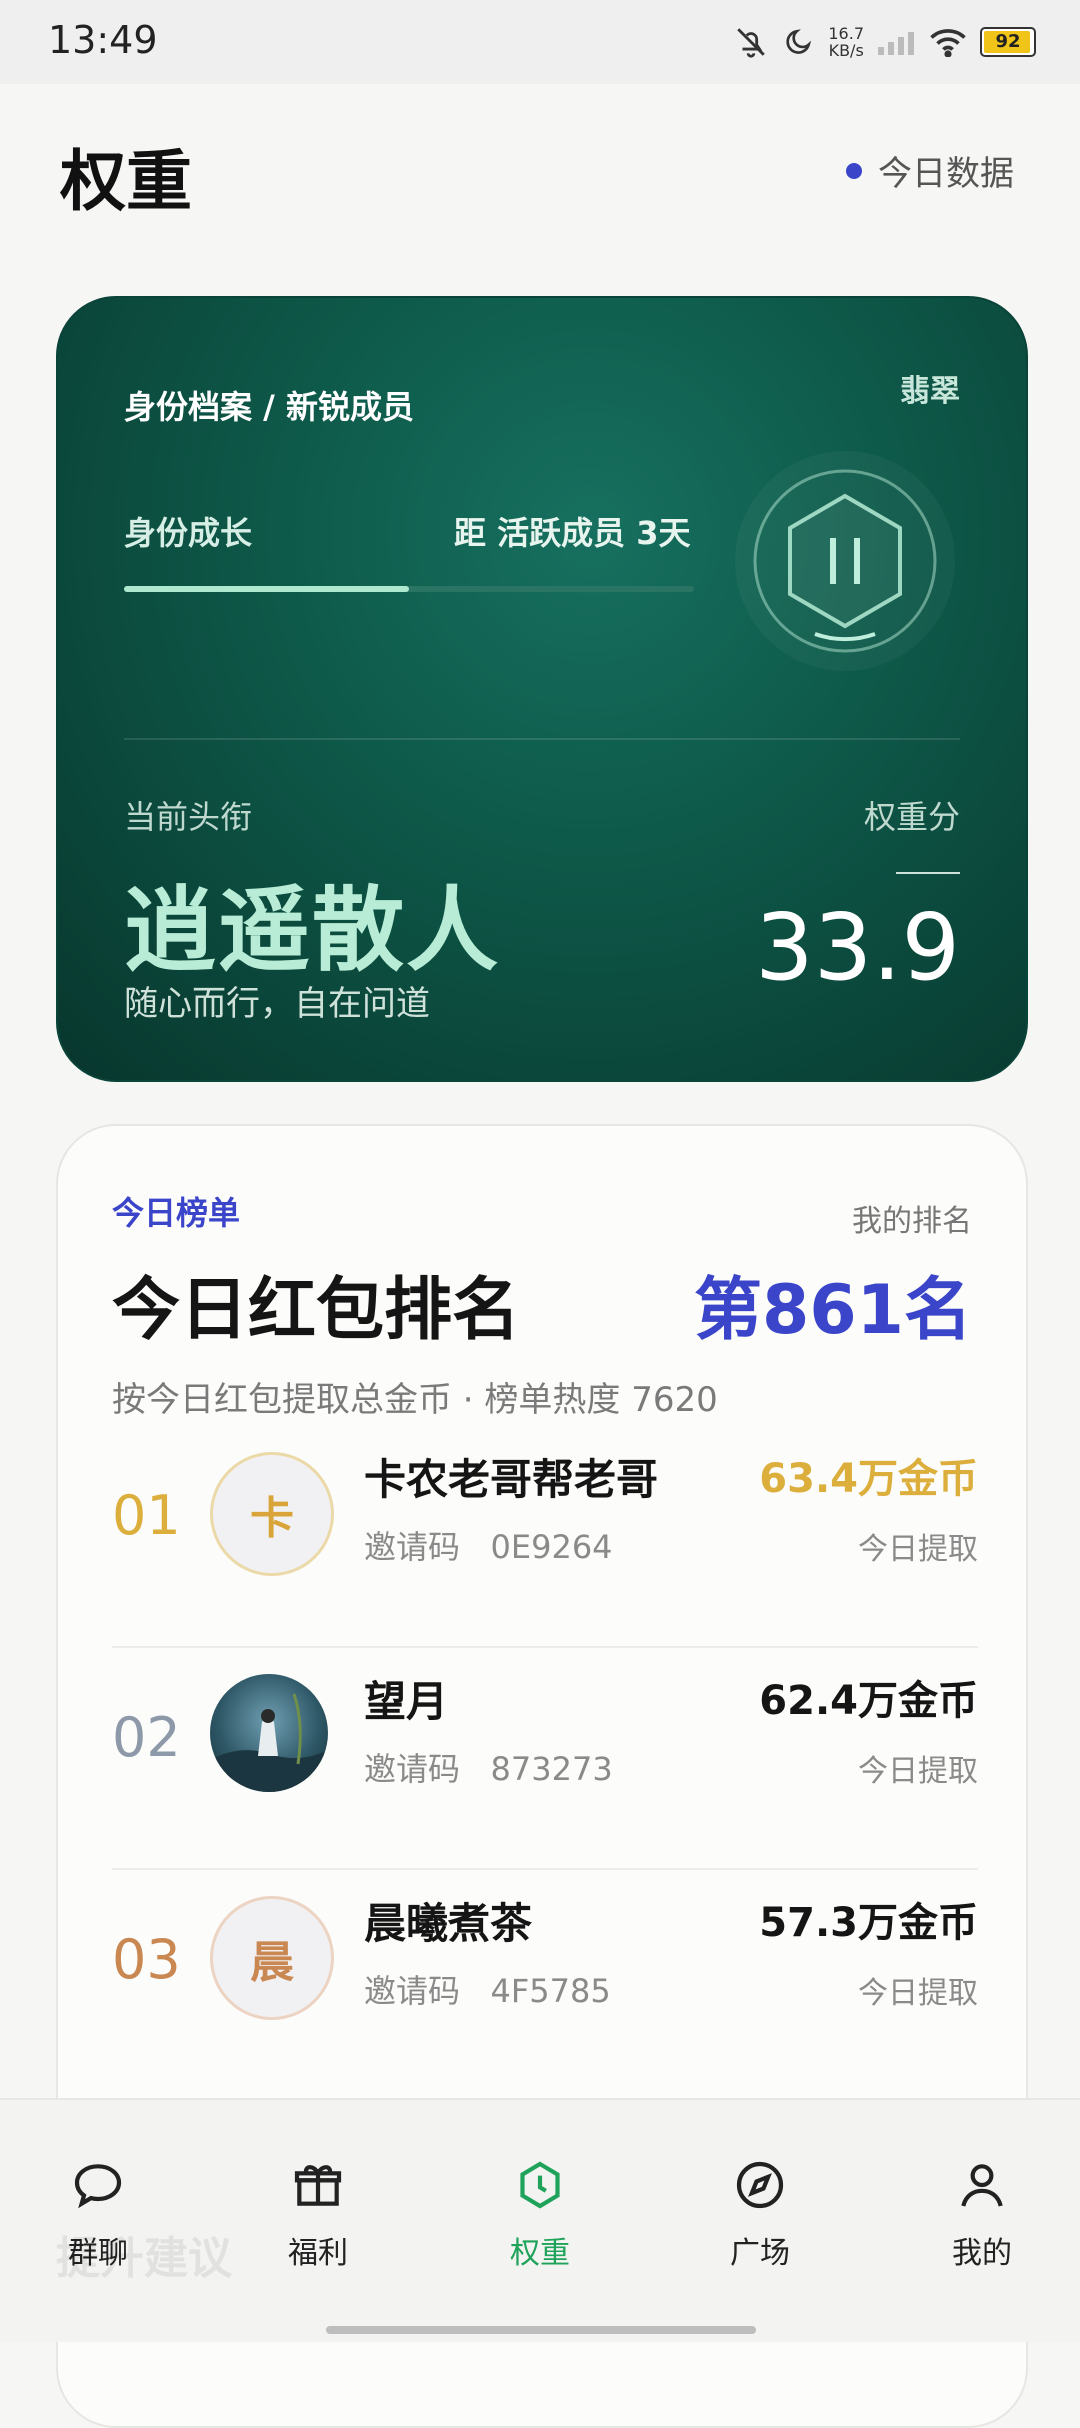 The height and width of the screenshot is (2428, 1080). What do you see at coordinates (272, 1514) in the screenshot?
I see `avatar: 卡` at bounding box center [272, 1514].